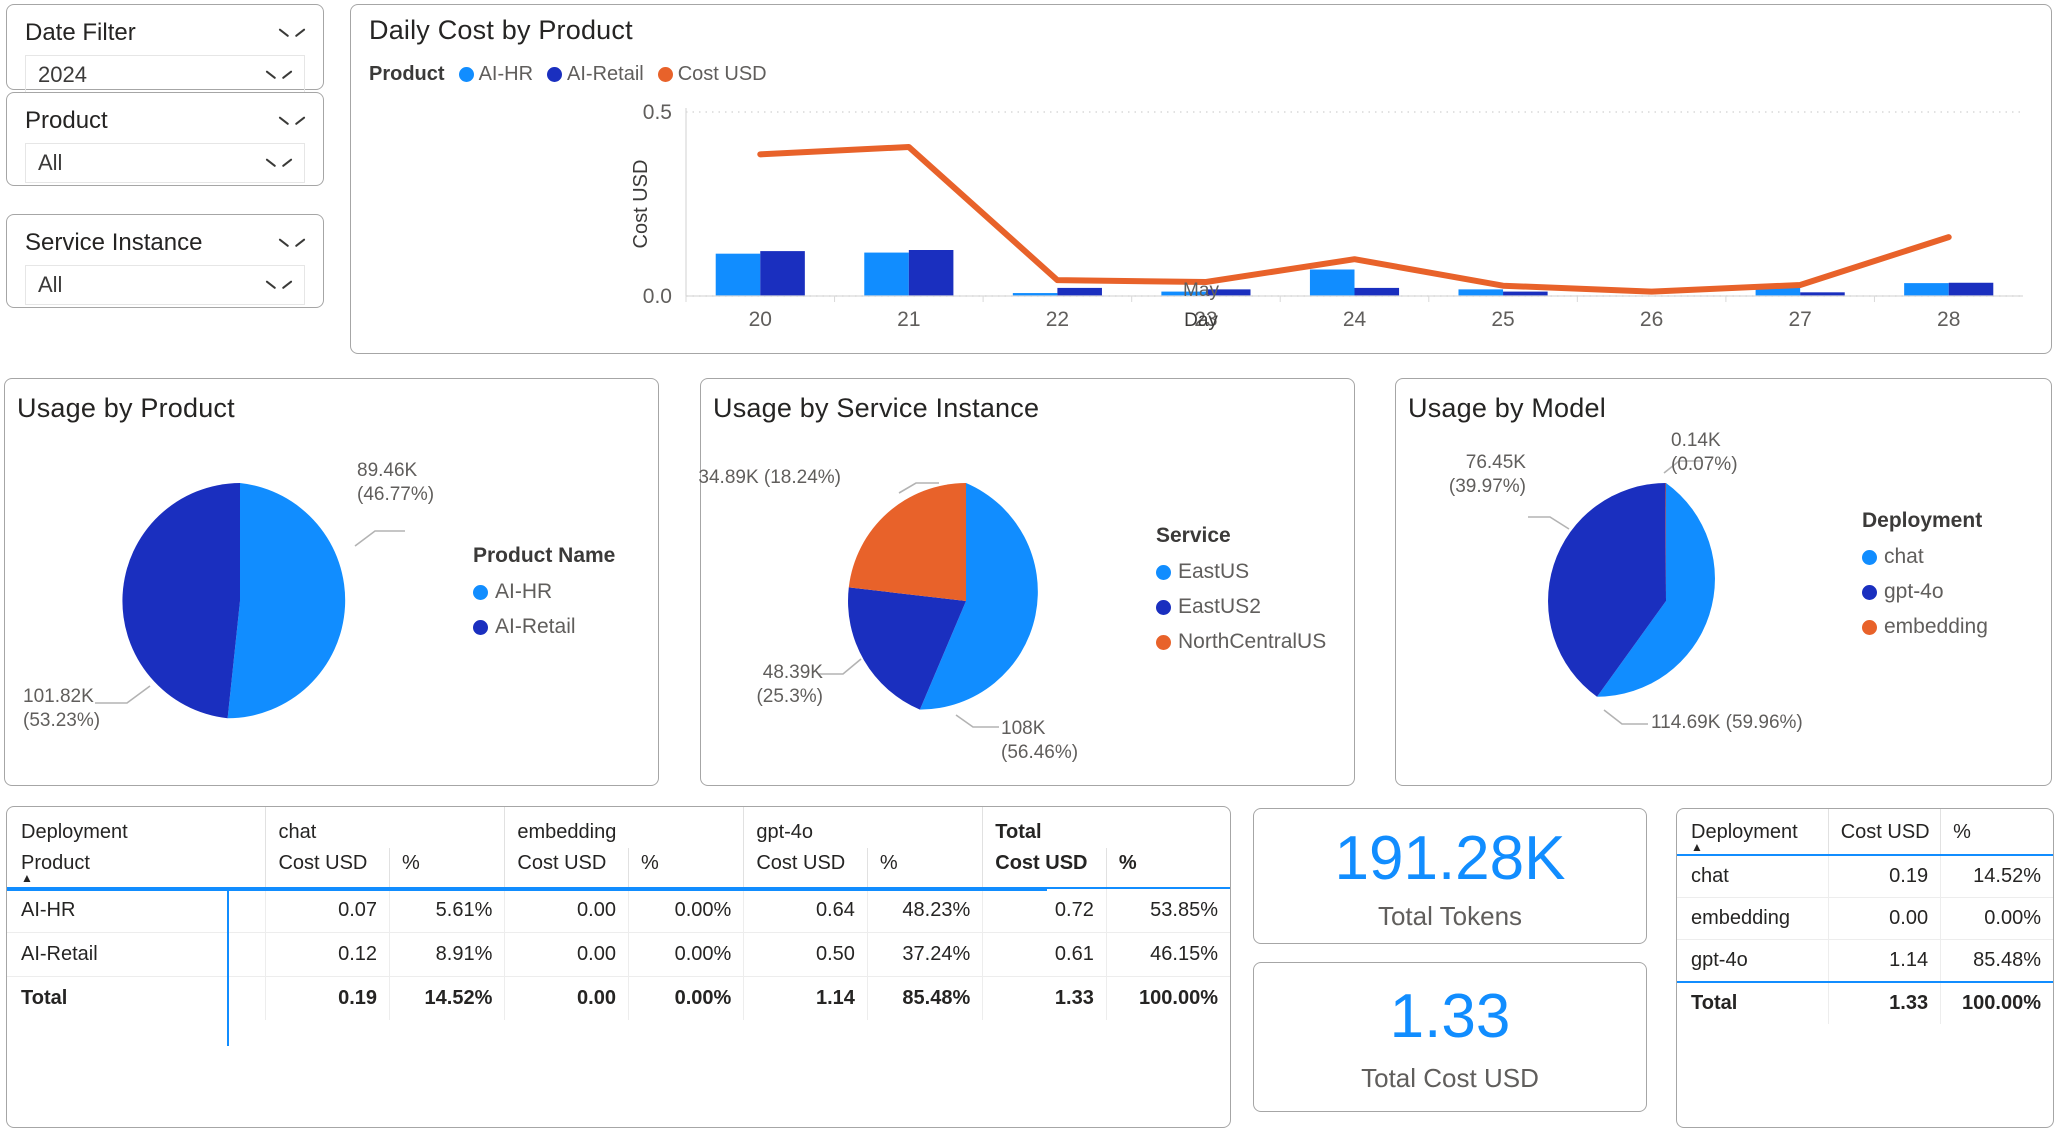 This screenshot has width=2059, height=1134. I want to click on deployment-header-name: Deployment ▲, so click(1752, 832).